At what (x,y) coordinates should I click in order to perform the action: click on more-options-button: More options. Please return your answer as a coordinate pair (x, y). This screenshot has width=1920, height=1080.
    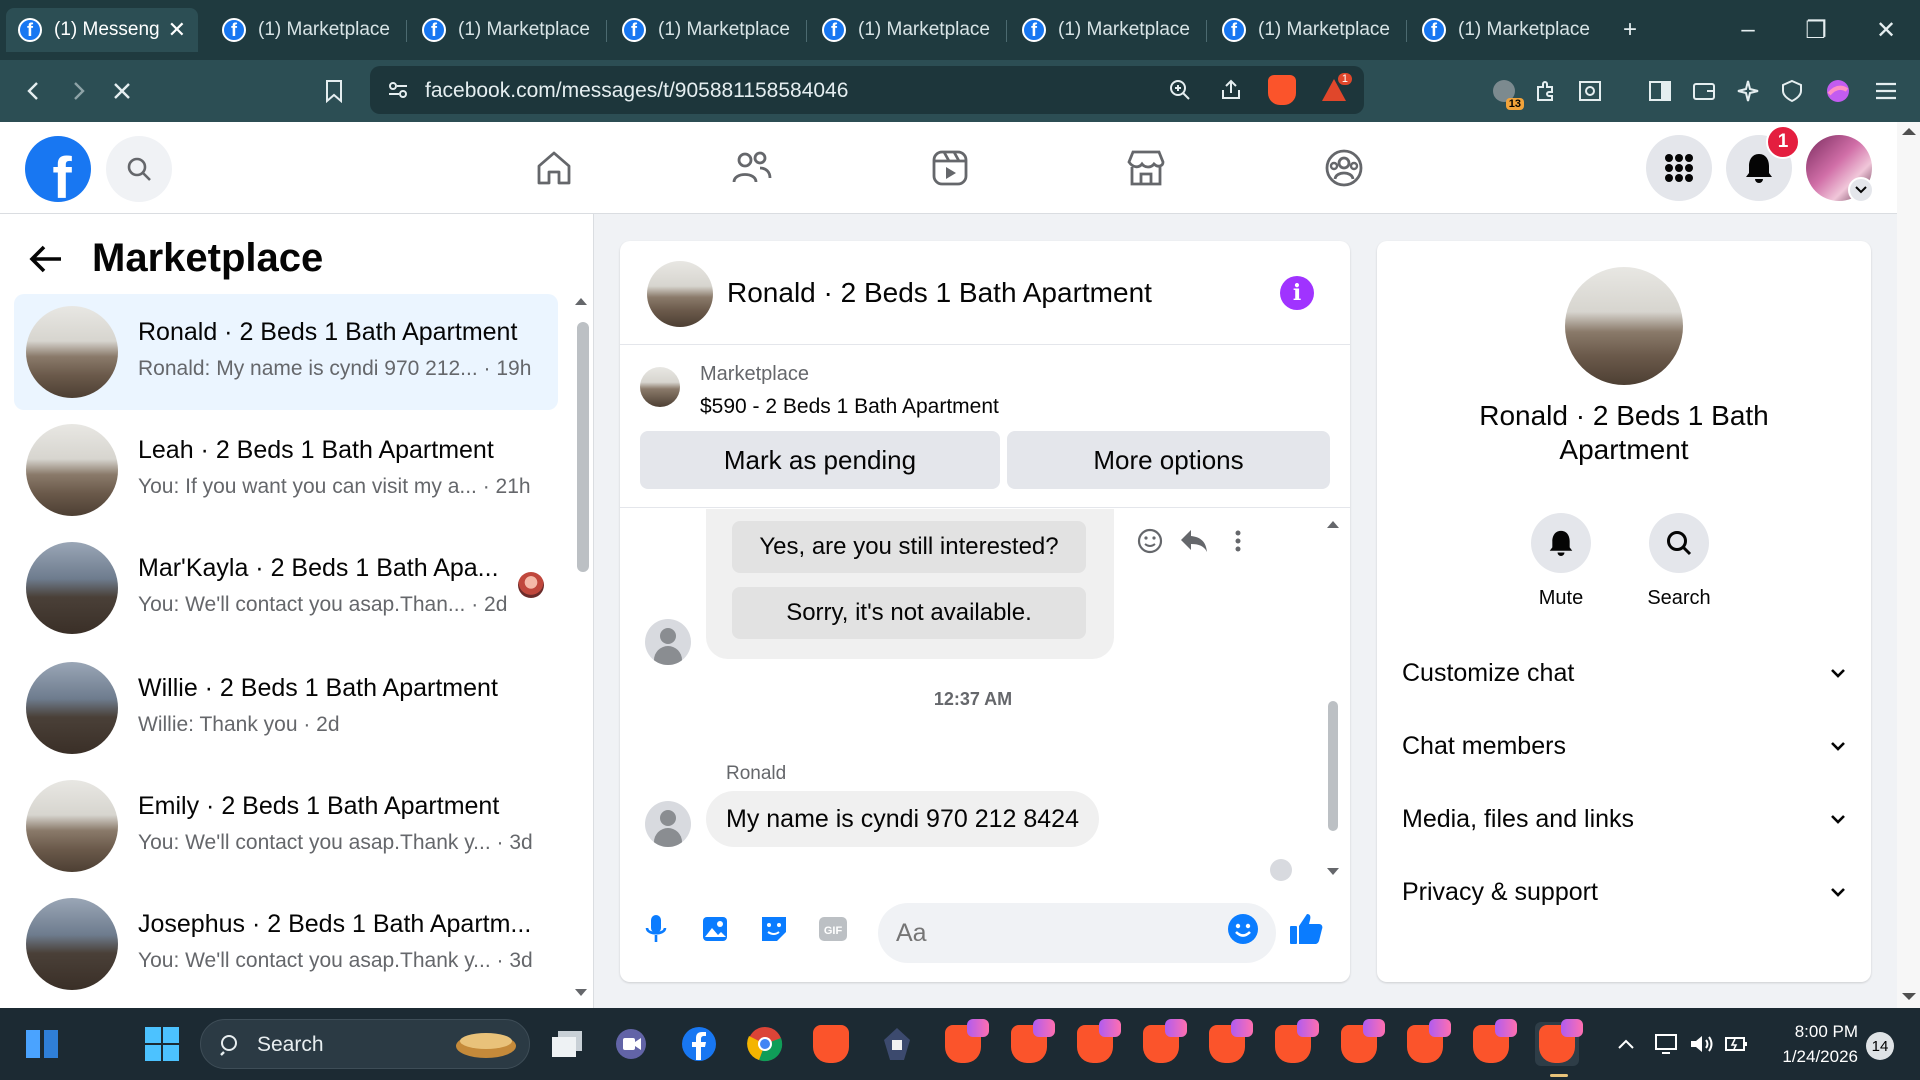
    Looking at the image, I should click on (1168, 460).